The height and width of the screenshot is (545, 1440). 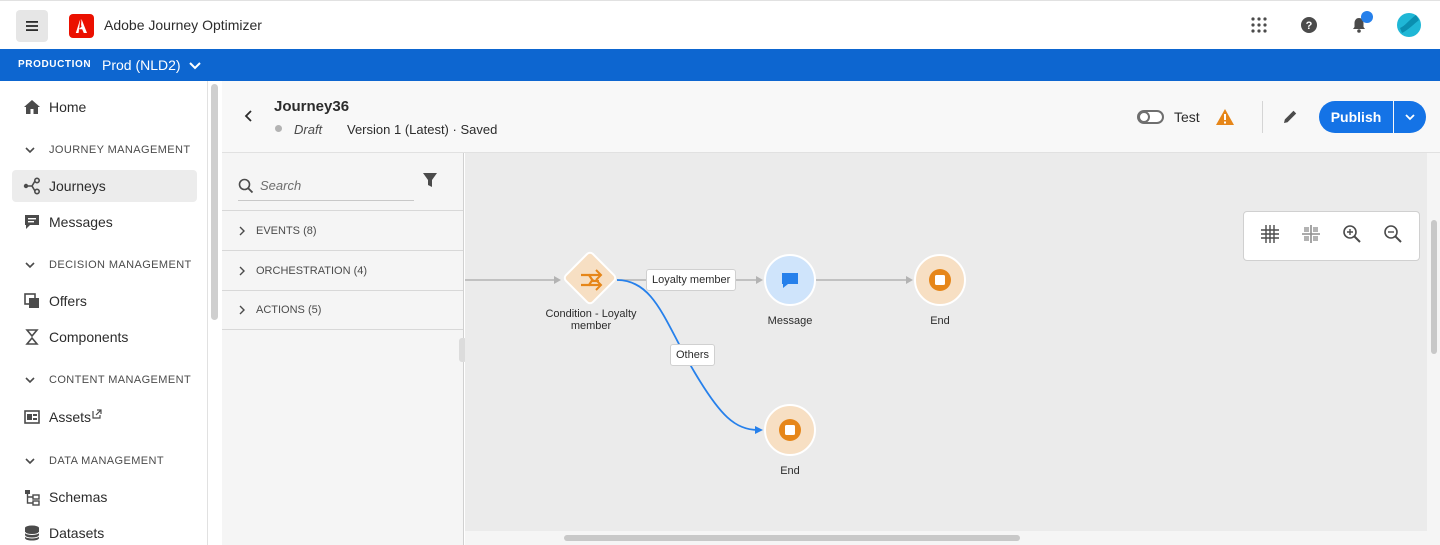 I want to click on nav-label-components: Components, so click(x=89, y=337).